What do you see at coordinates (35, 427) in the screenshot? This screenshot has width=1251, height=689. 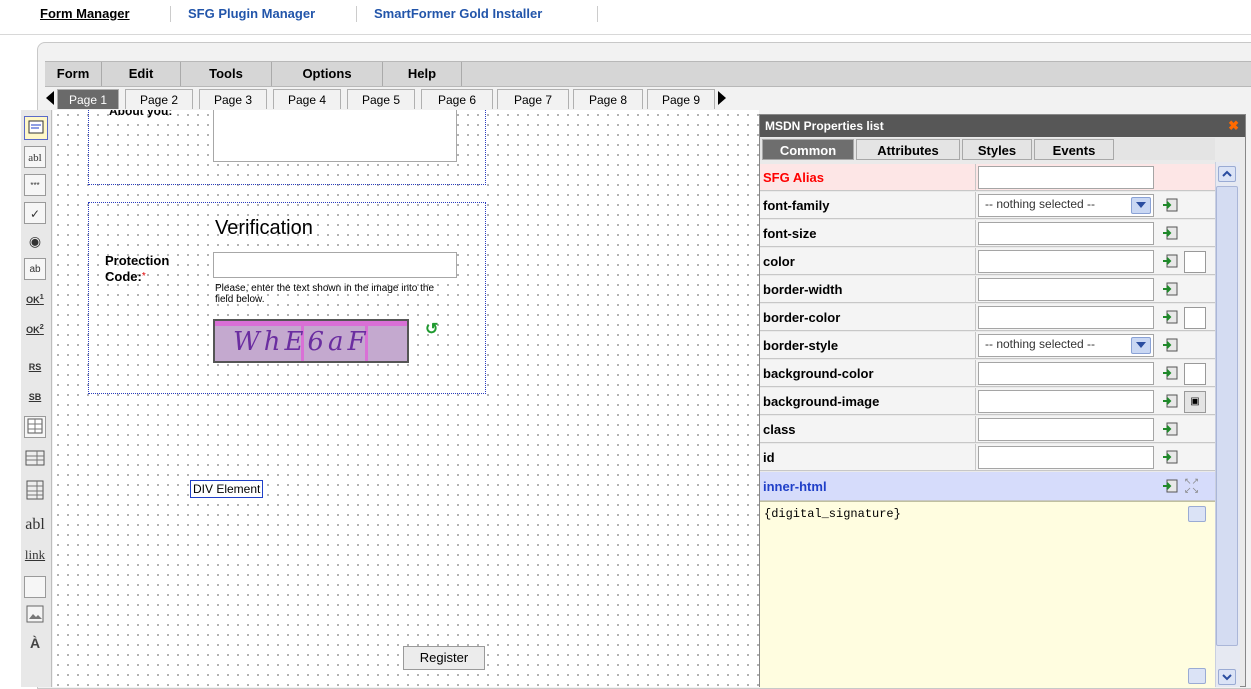 I see `grid-tool-icon` at bounding box center [35, 427].